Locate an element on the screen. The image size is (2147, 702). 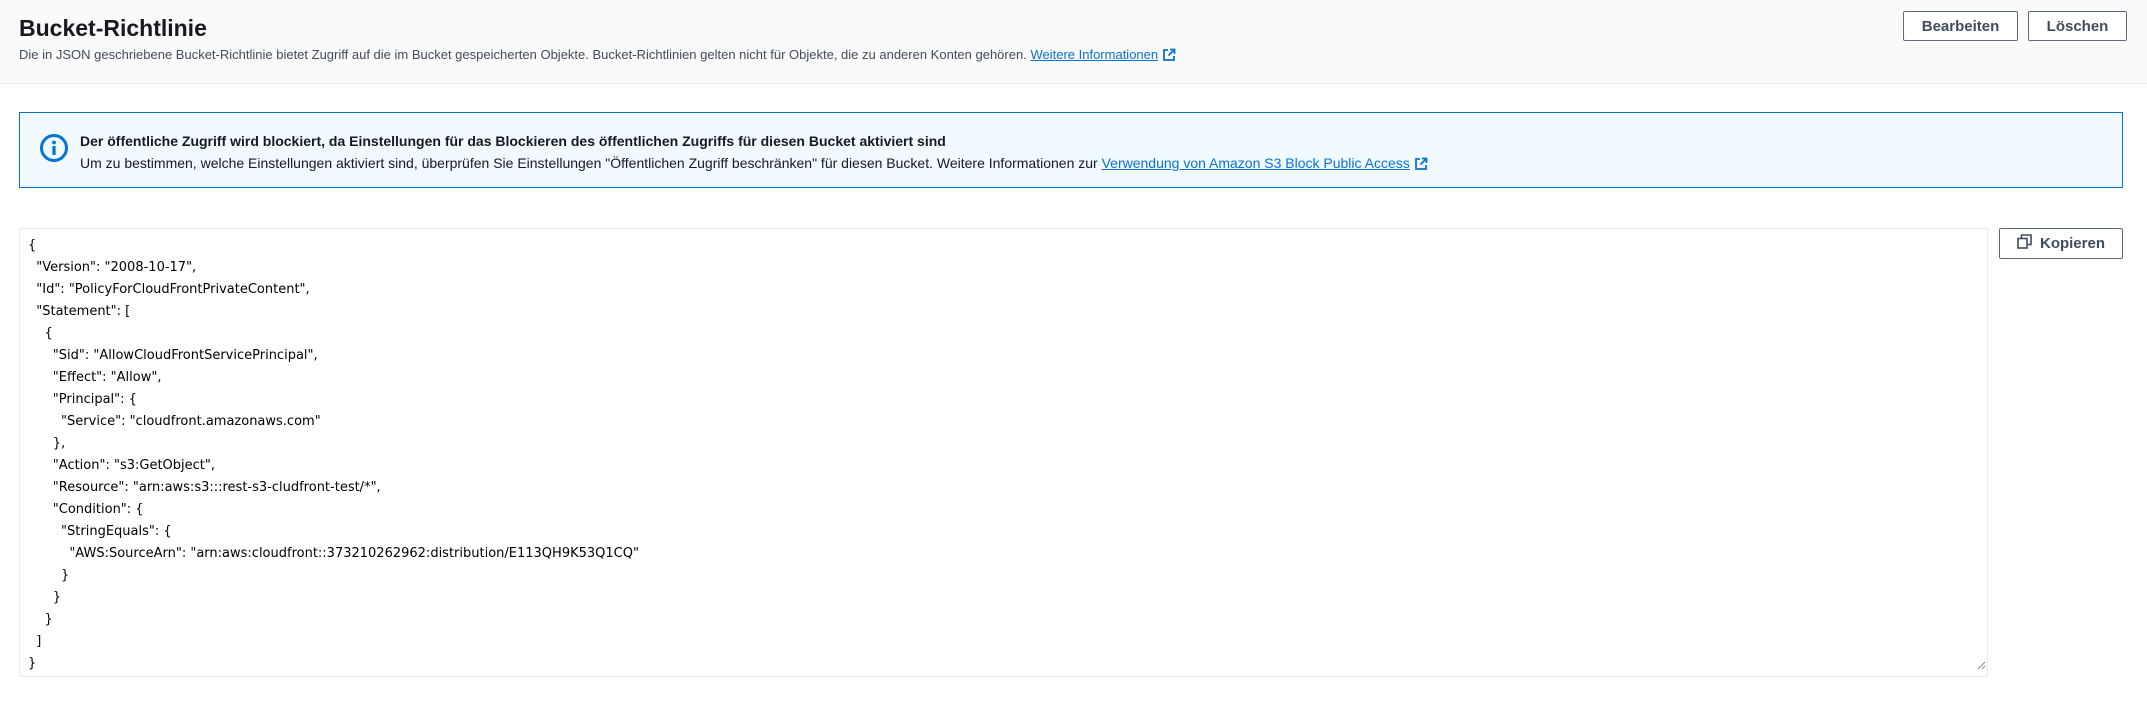
delete-button: Löschen is located at coordinates (2077, 26).